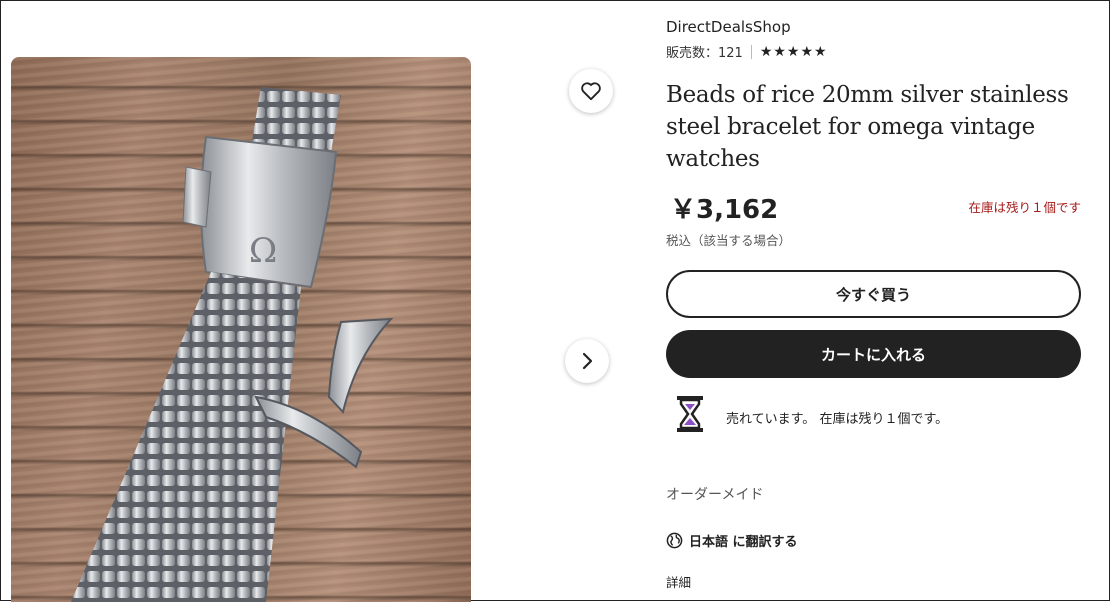  Describe the element at coordinates (794, 52) in the screenshot. I see `star-rating: ★★★★★` at that location.